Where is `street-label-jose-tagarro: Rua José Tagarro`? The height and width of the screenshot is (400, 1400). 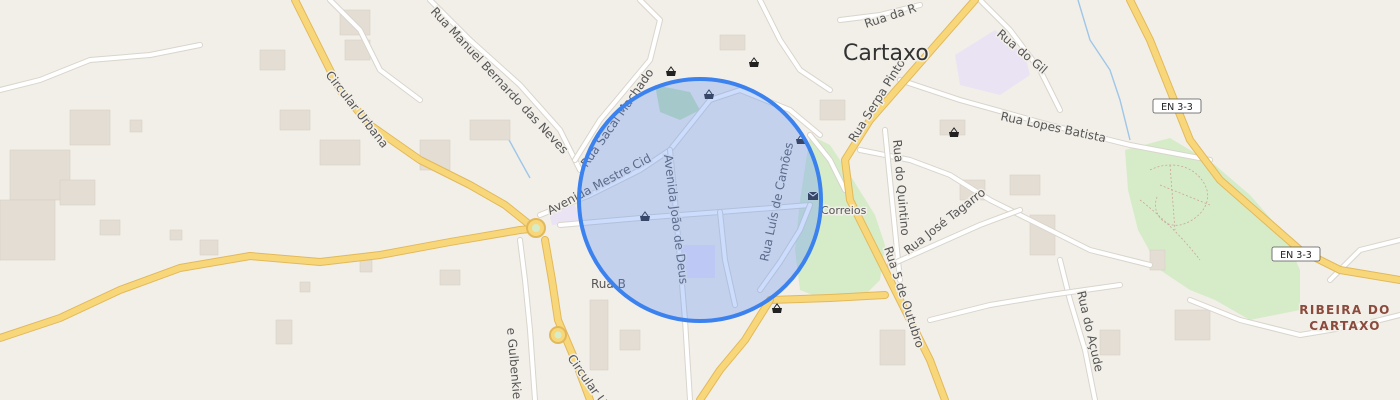 street-label-jose-tagarro: Rua José Tagarro is located at coordinates (944, 221).